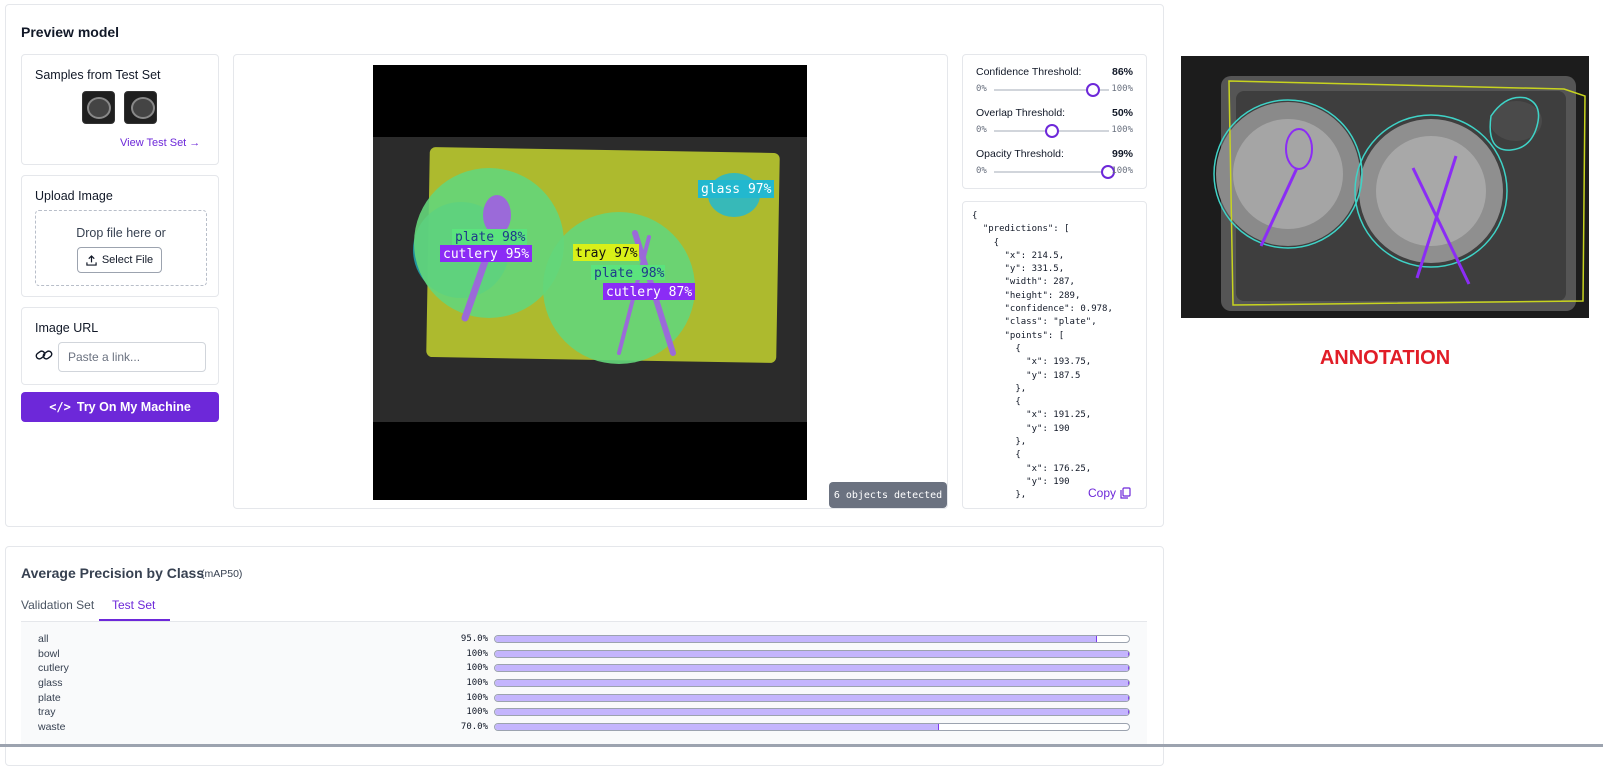  Describe the element at coordinates (43, 639) in the screenshot. I see `ap-class-name: all` at that location.